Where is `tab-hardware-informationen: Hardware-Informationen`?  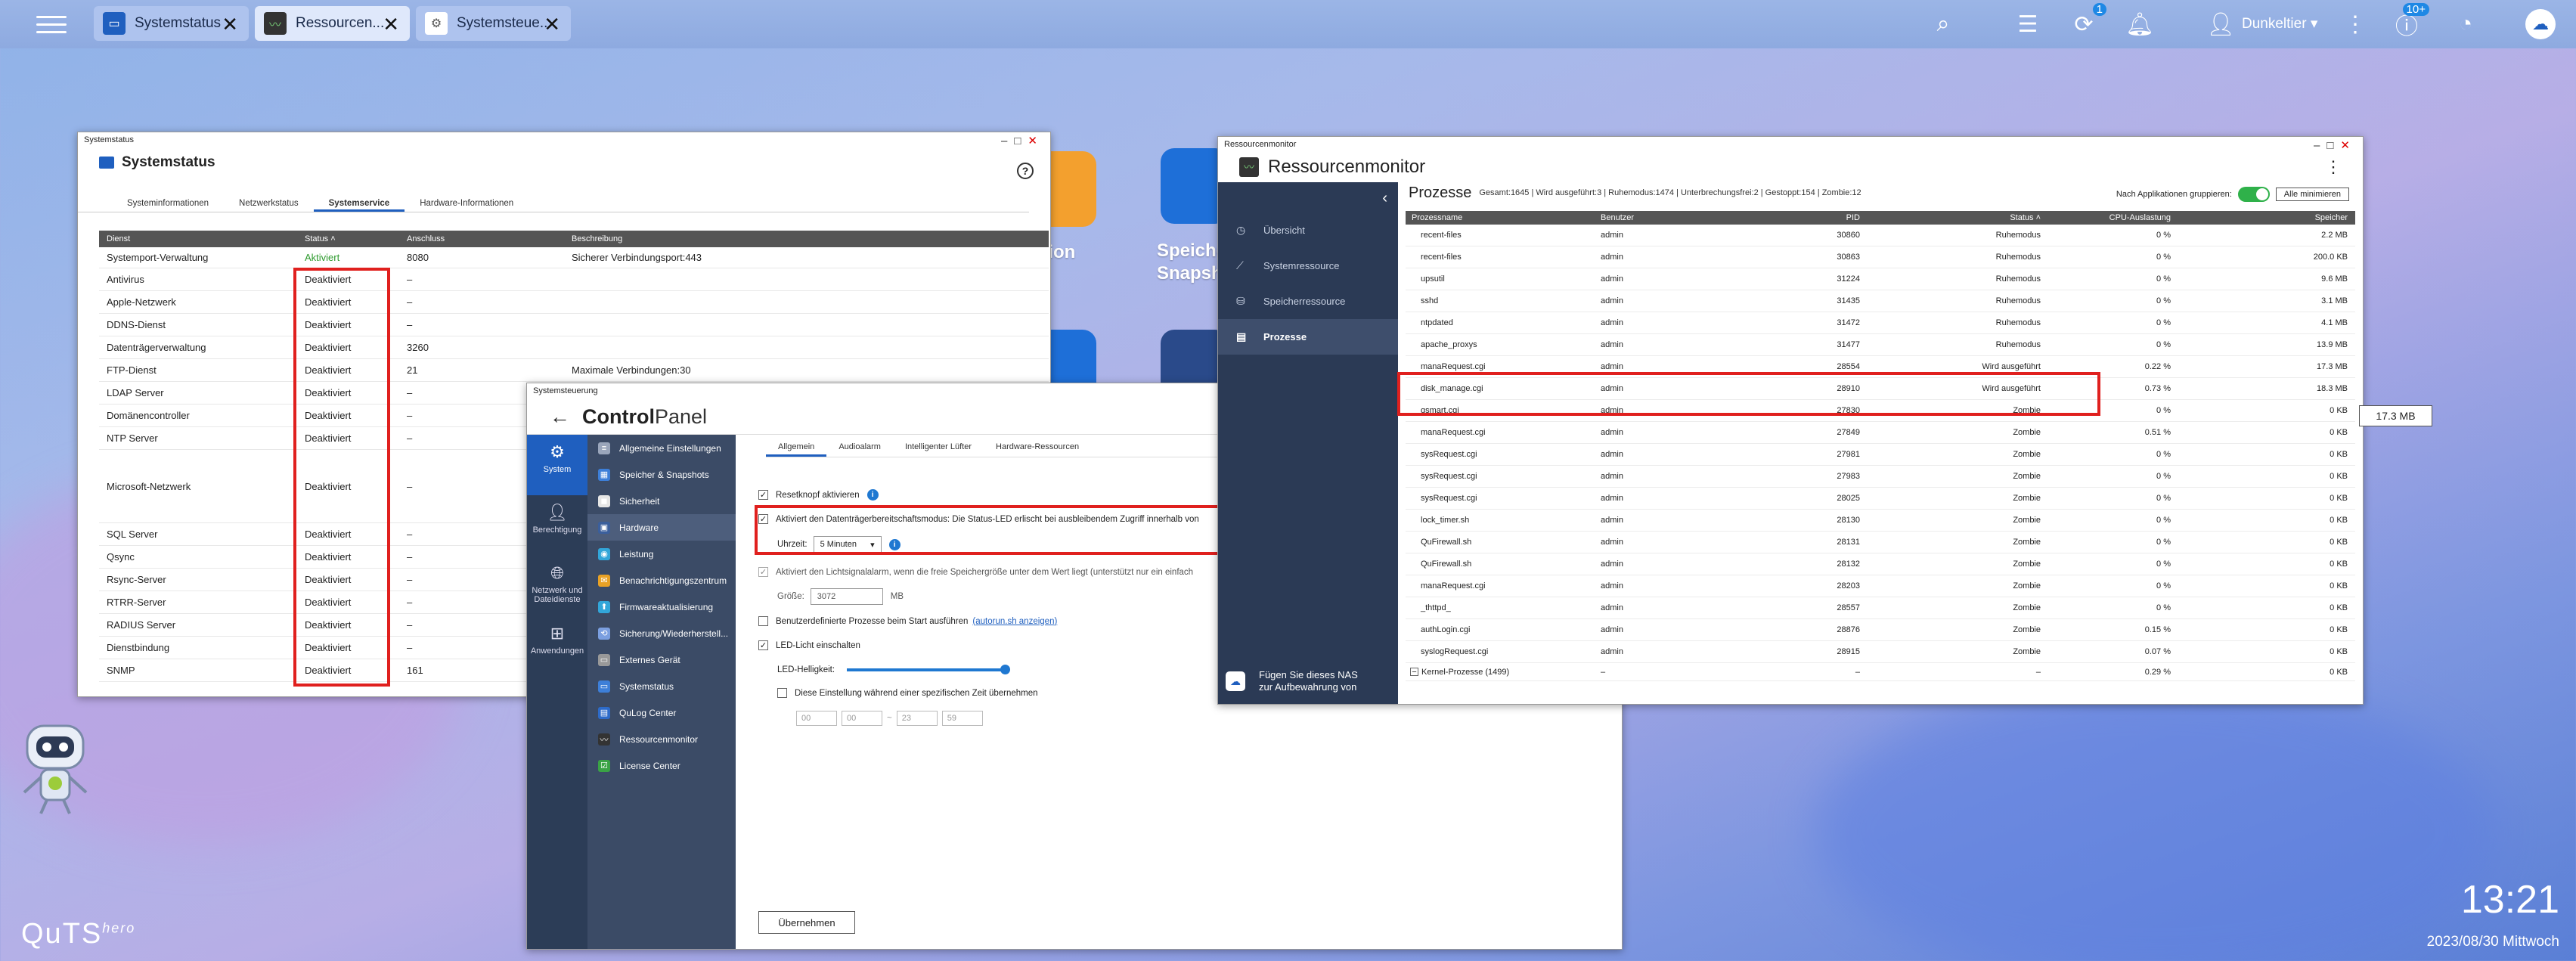 tab-hardware-informationen: Hardware-Informationen is located at coordinates (467, 203).